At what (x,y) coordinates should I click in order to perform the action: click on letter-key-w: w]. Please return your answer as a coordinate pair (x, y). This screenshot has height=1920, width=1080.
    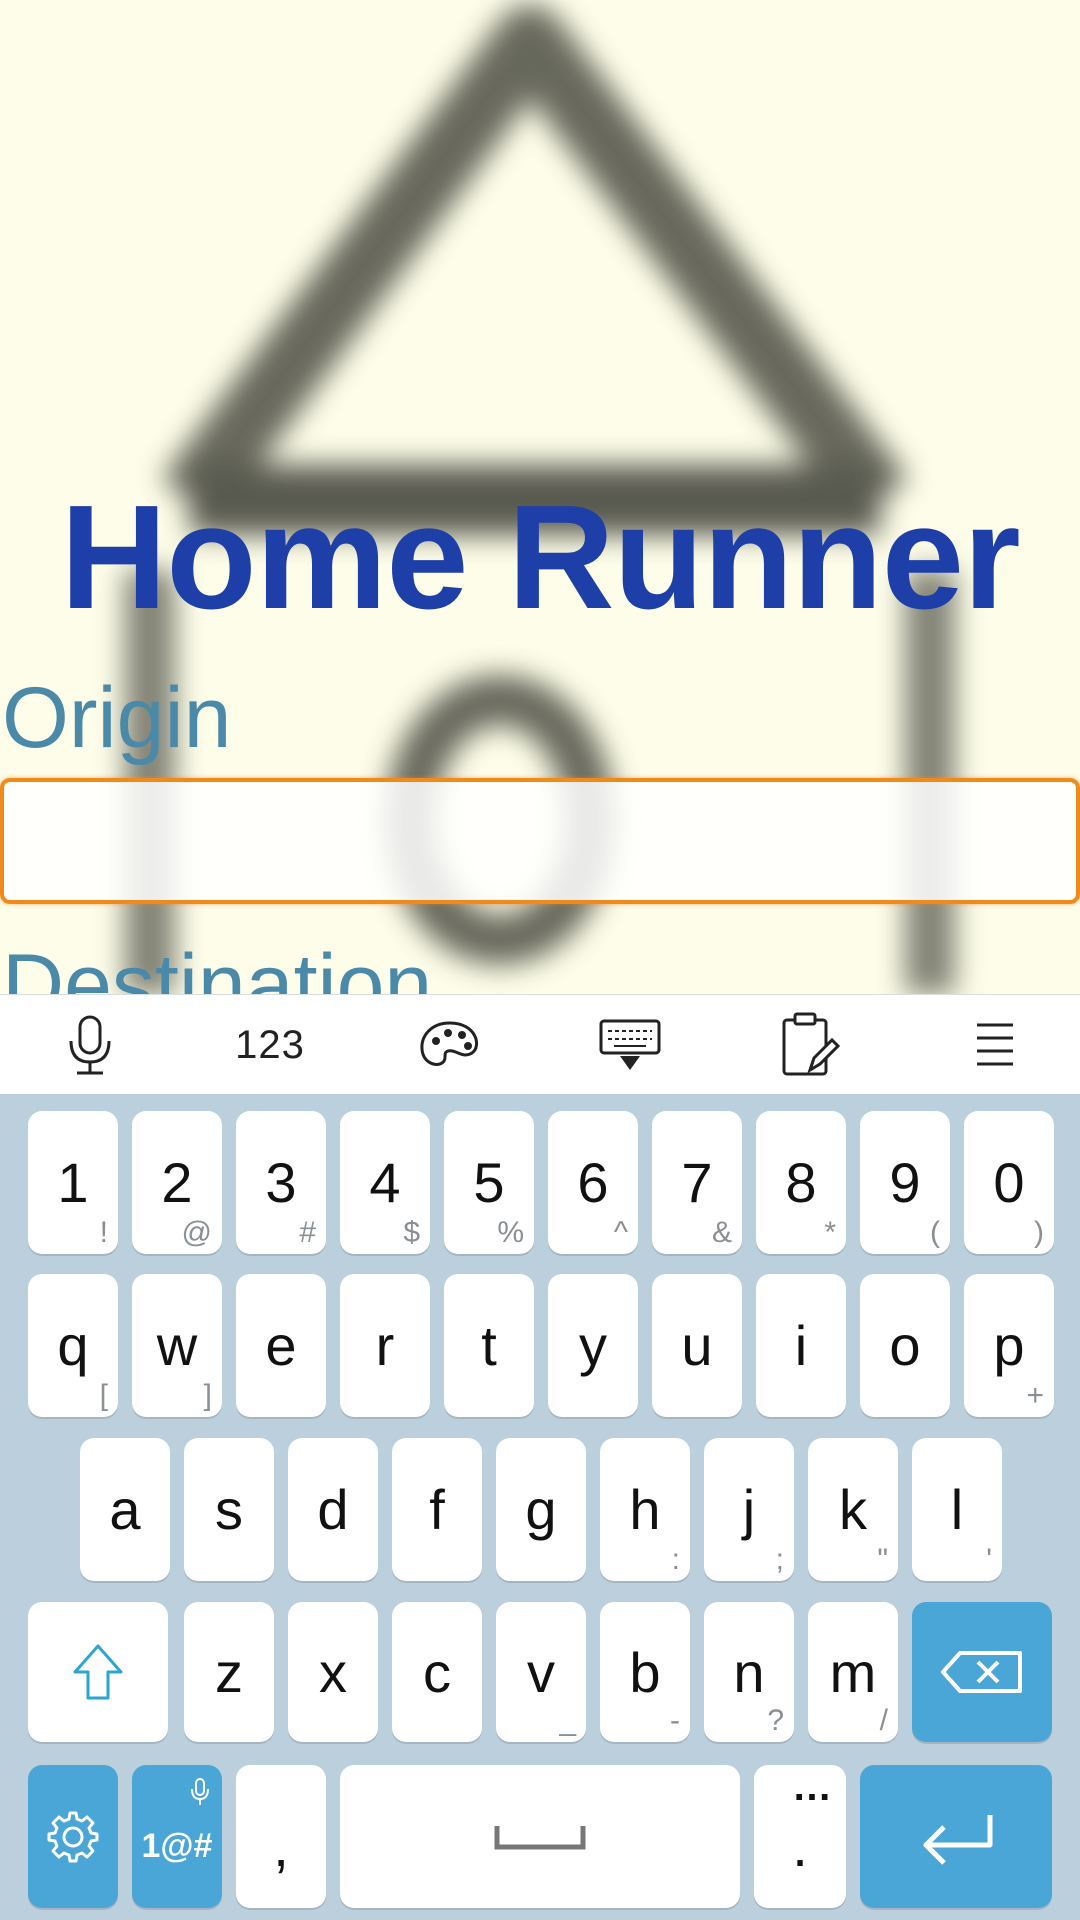
    Looking at the image, I should click on (177, 1345).